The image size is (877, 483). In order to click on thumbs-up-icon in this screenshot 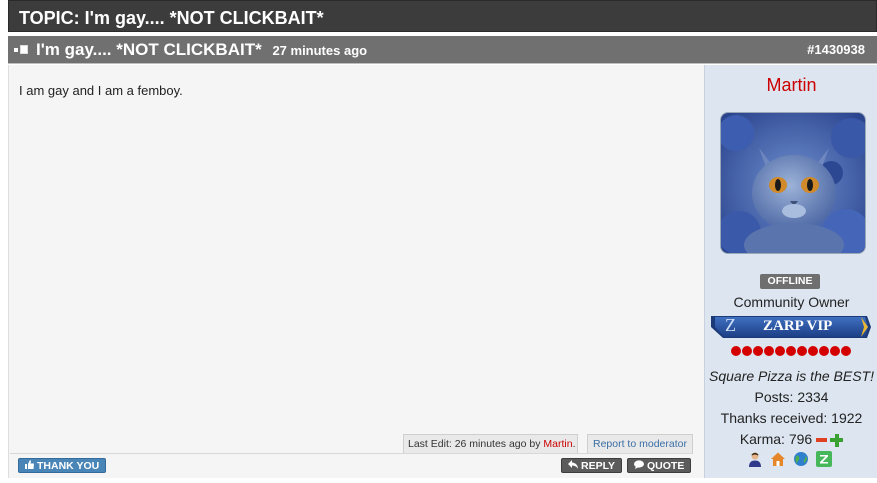, I will do `click(29, 466)`.